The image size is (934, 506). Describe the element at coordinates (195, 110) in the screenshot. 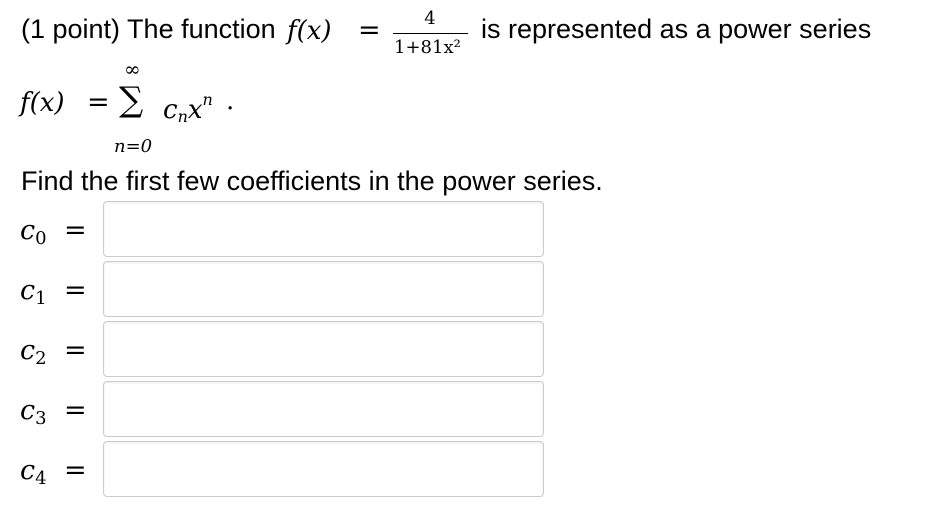

I see `series-variable: x` at that location.